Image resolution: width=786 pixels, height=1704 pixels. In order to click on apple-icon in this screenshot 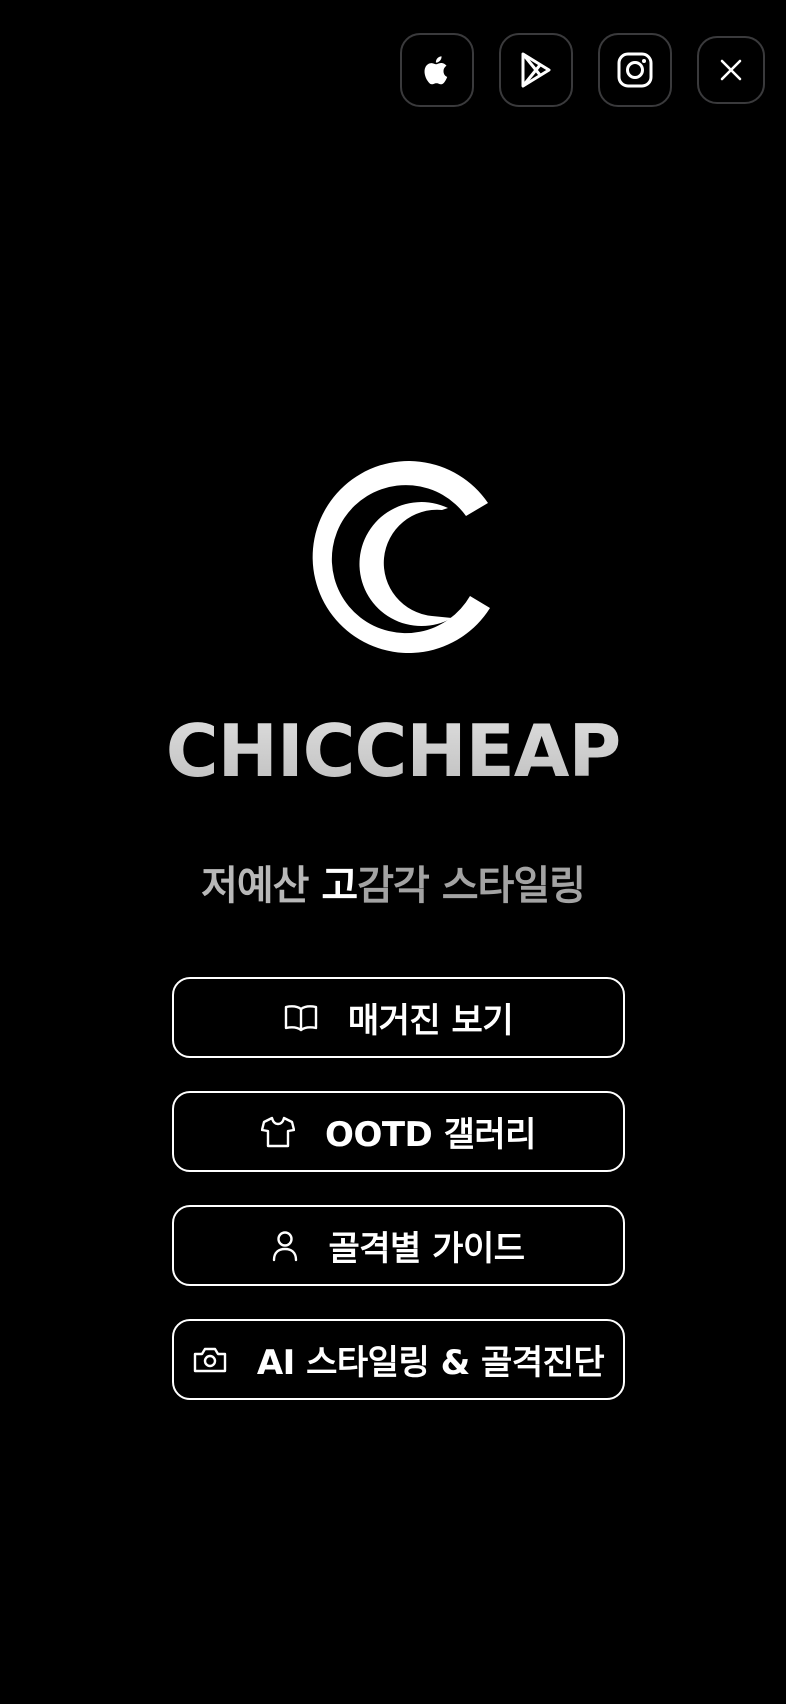, I will do `click(437, 70)`.